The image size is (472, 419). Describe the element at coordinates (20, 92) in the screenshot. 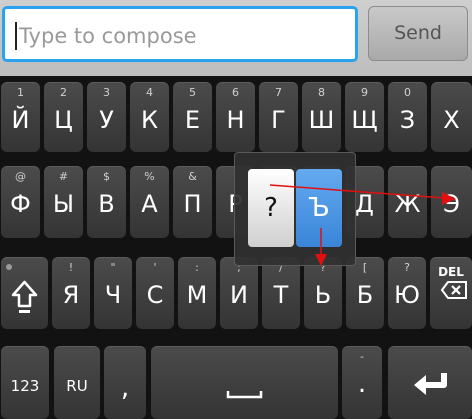

I see `key-hint: 1` at that location.